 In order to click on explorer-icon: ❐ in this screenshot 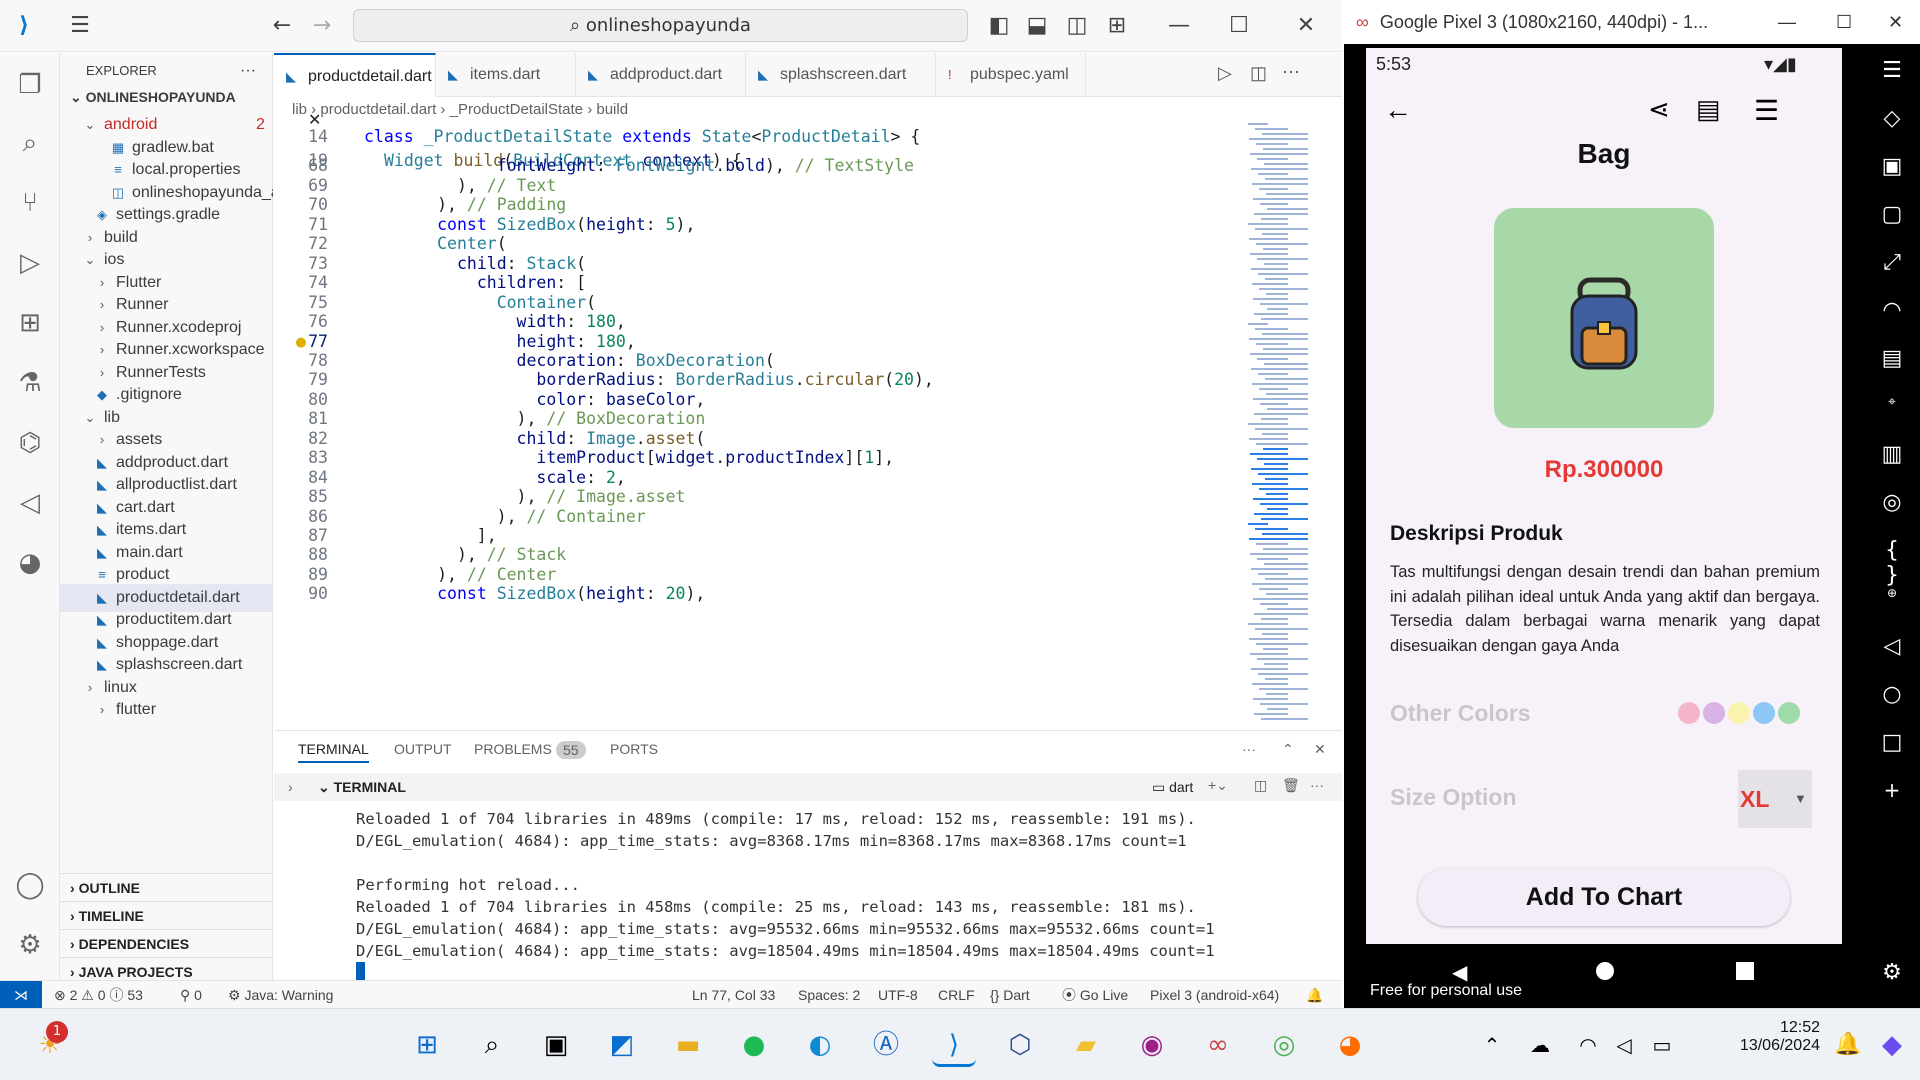, I will do `click(30, 85)`.